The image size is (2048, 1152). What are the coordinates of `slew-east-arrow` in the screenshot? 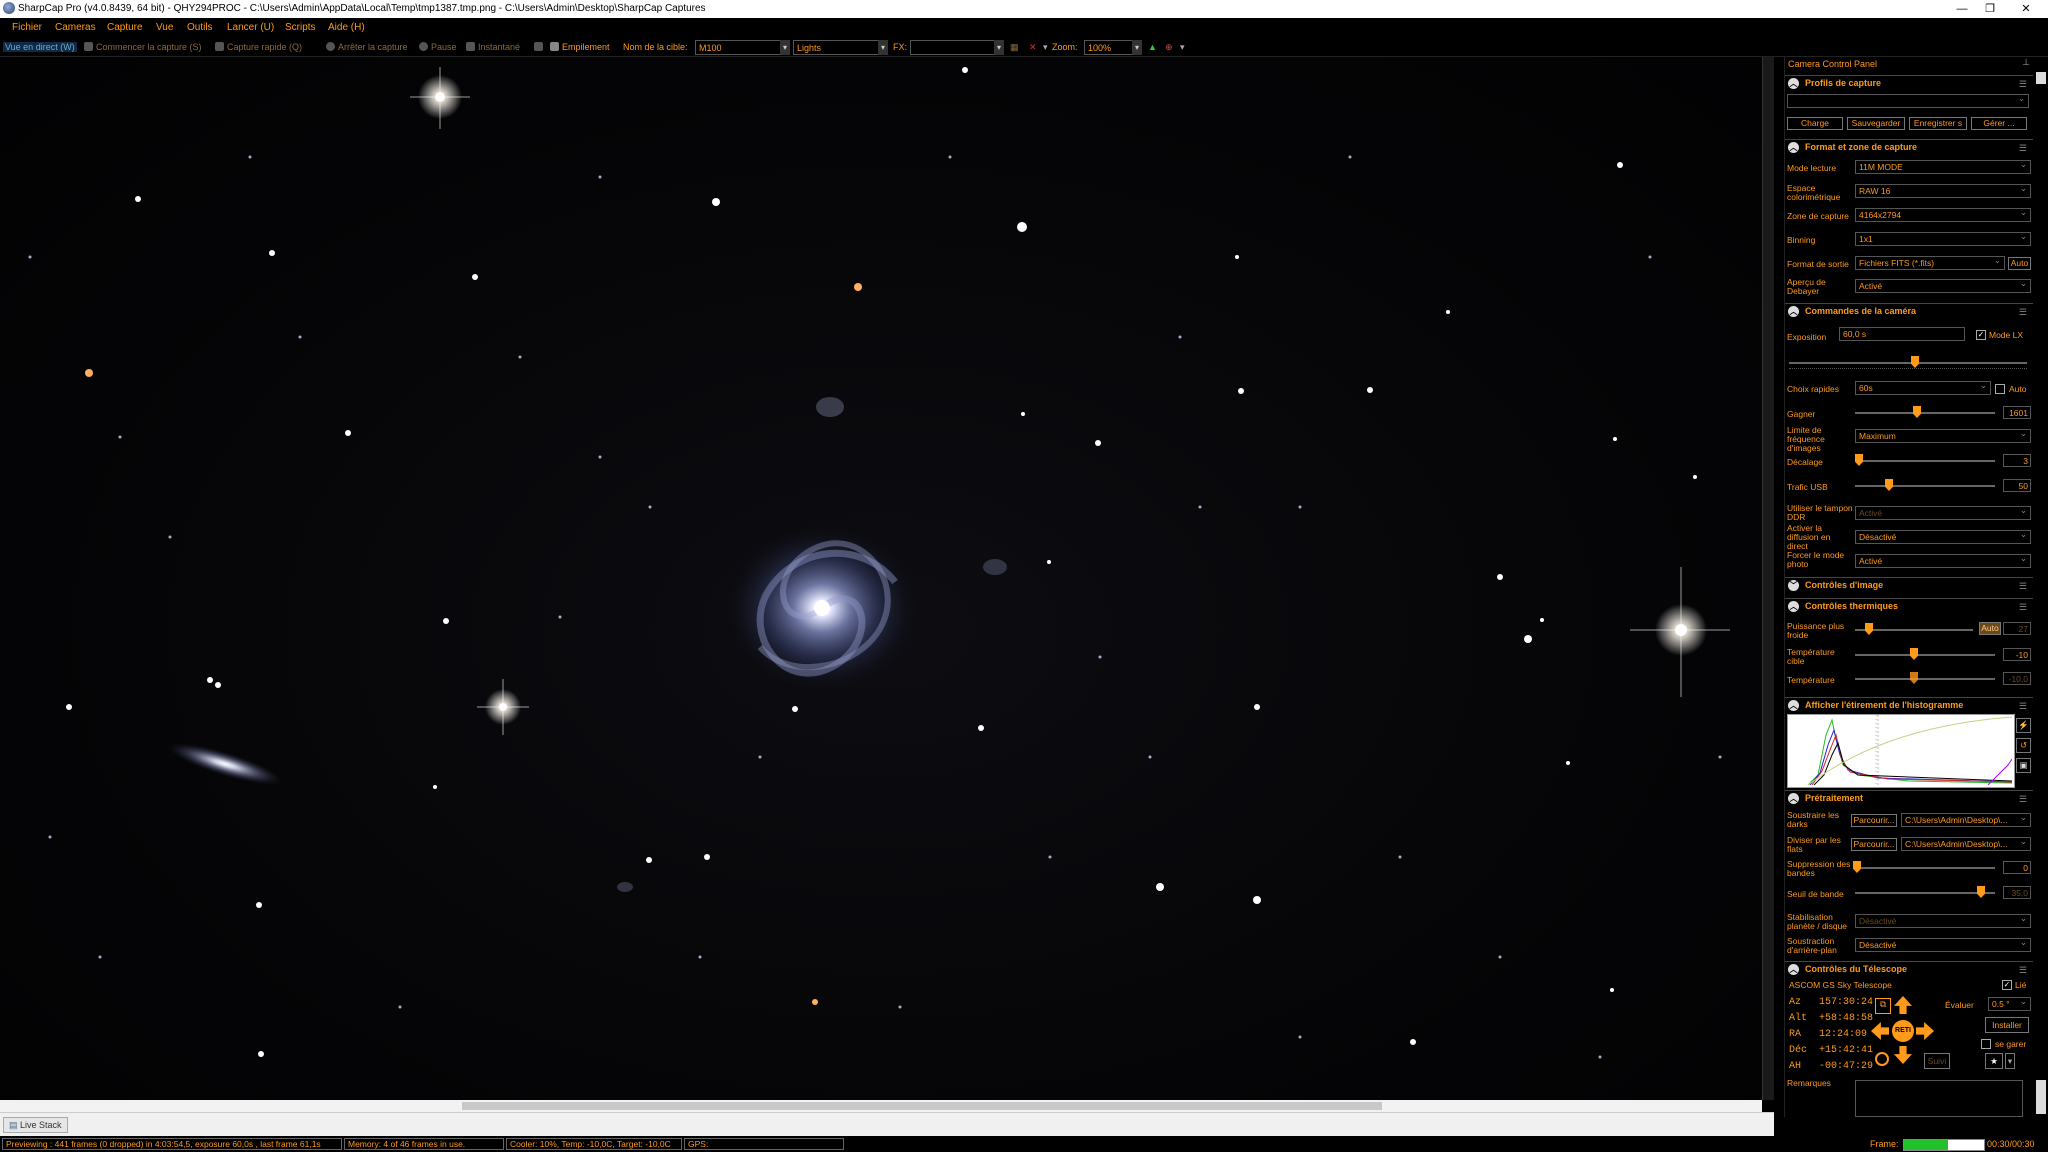 It's located at (1925, 1031).